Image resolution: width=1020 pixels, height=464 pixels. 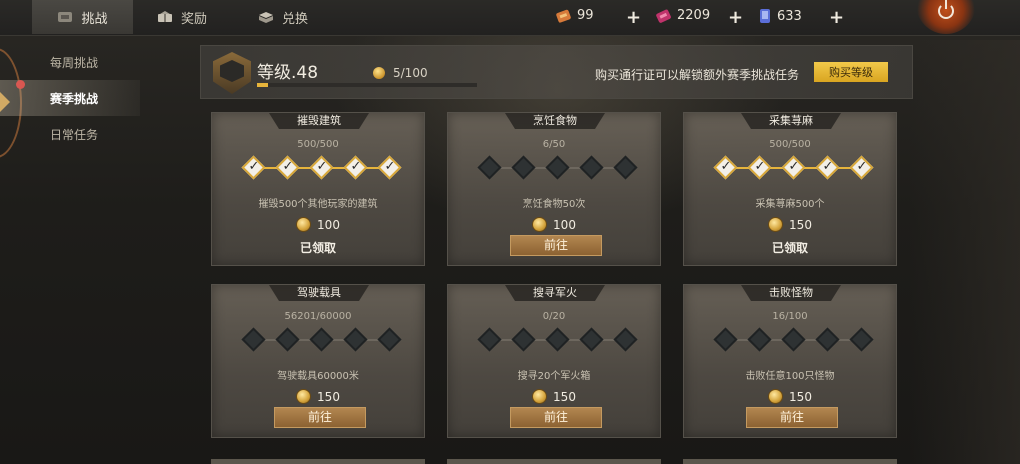 I want to click on xp-display: 5/100, so click(x=400, y=73).